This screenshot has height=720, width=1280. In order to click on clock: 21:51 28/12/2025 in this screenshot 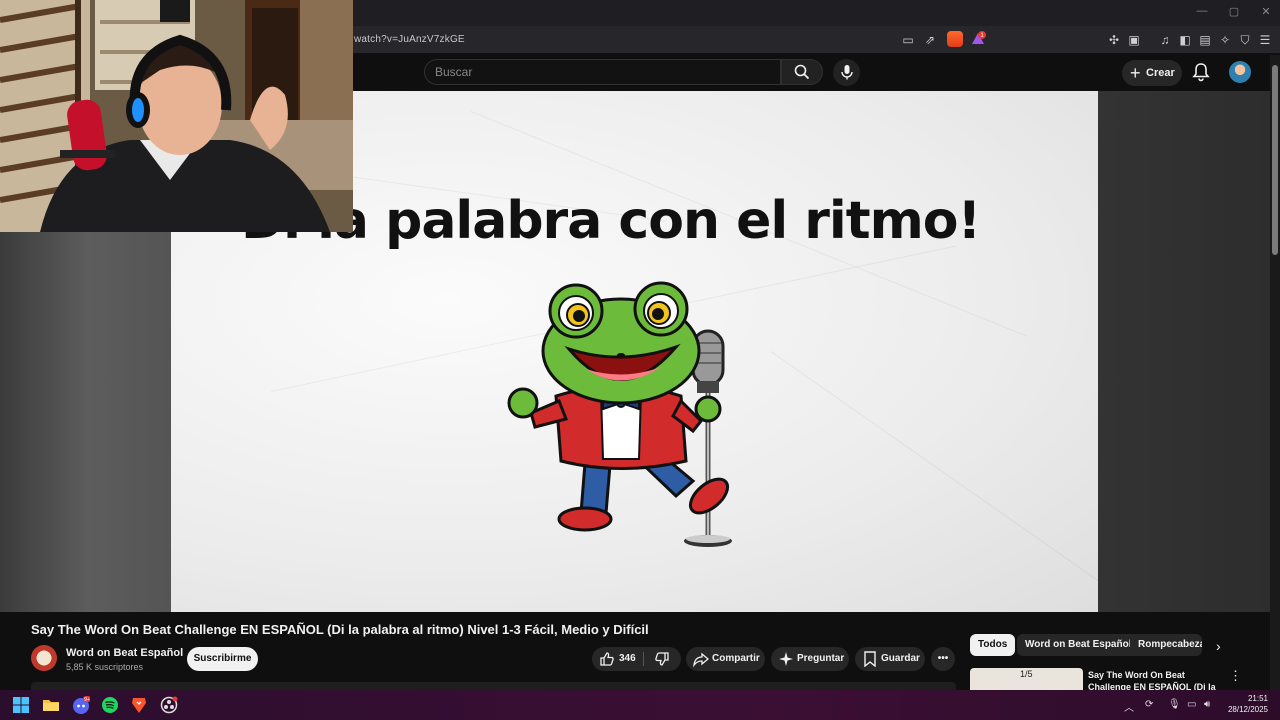, I will do `click(1245, 704)`.